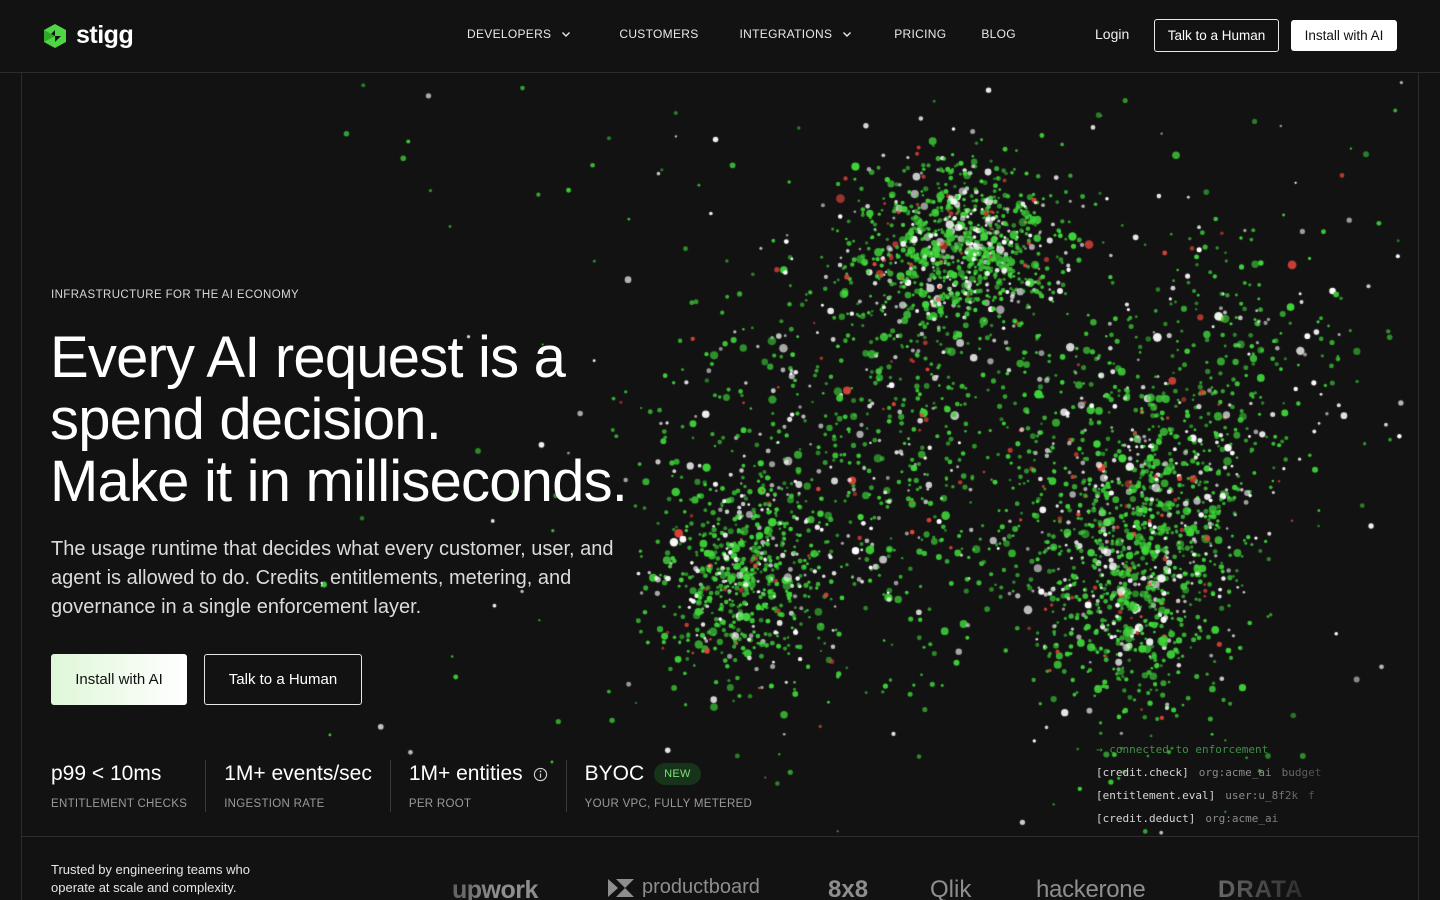  Describe the element at coordinates (298, 773) in the screenshot. I see `stat-value: 1M+ events/sec` at that location.